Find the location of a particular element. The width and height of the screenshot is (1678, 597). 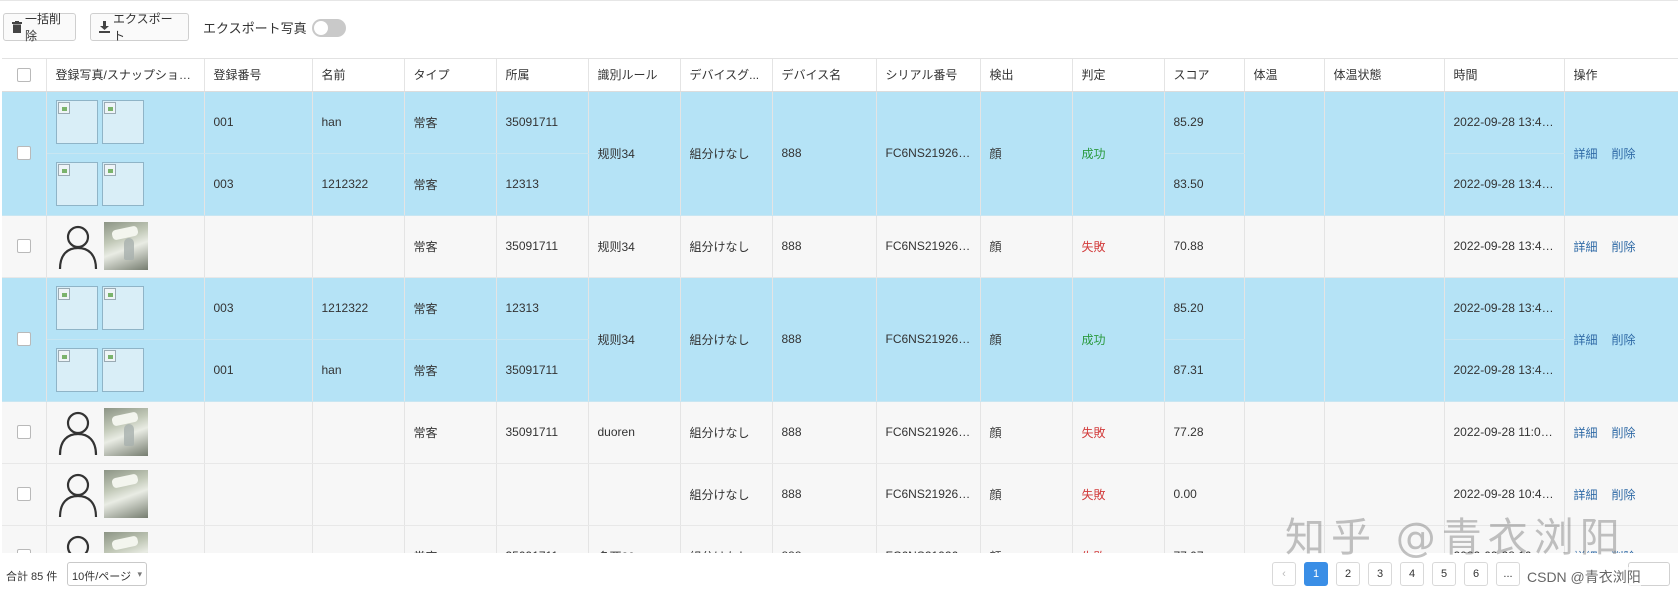

header-rule: 識別ルール is located at coordinates (634, 75).